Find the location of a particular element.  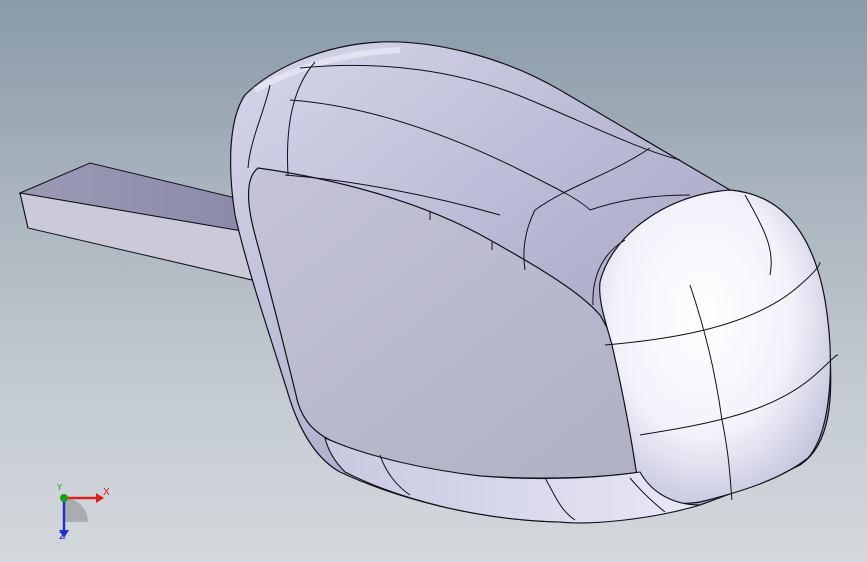

y-axis-dot is located at coordinates (64, 498).